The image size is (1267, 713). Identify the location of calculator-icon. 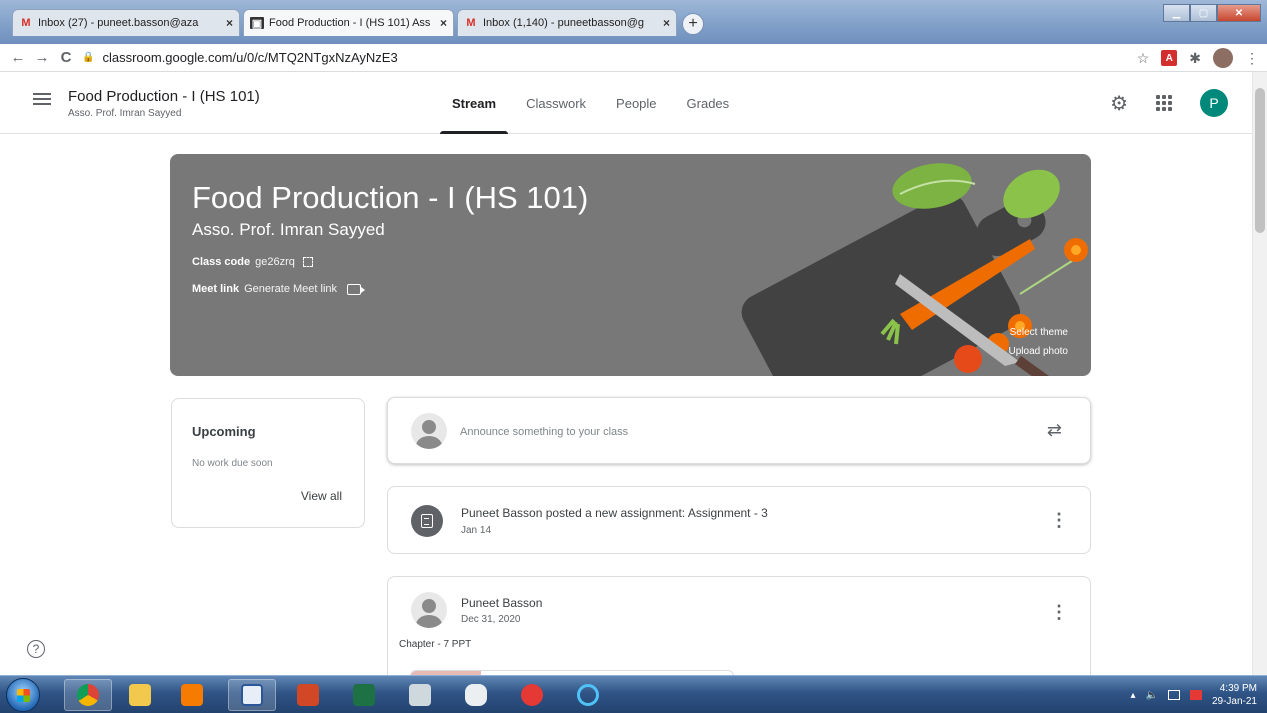
(420, 695).